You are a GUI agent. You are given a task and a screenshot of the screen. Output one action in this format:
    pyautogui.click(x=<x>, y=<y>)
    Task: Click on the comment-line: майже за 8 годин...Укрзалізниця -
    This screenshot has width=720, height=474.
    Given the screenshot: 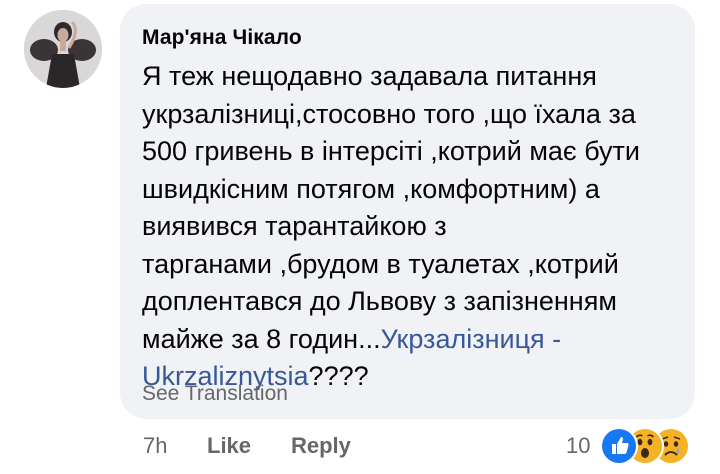 What is the action you would take?
    pyautogui.click(x=414, y=340)
    